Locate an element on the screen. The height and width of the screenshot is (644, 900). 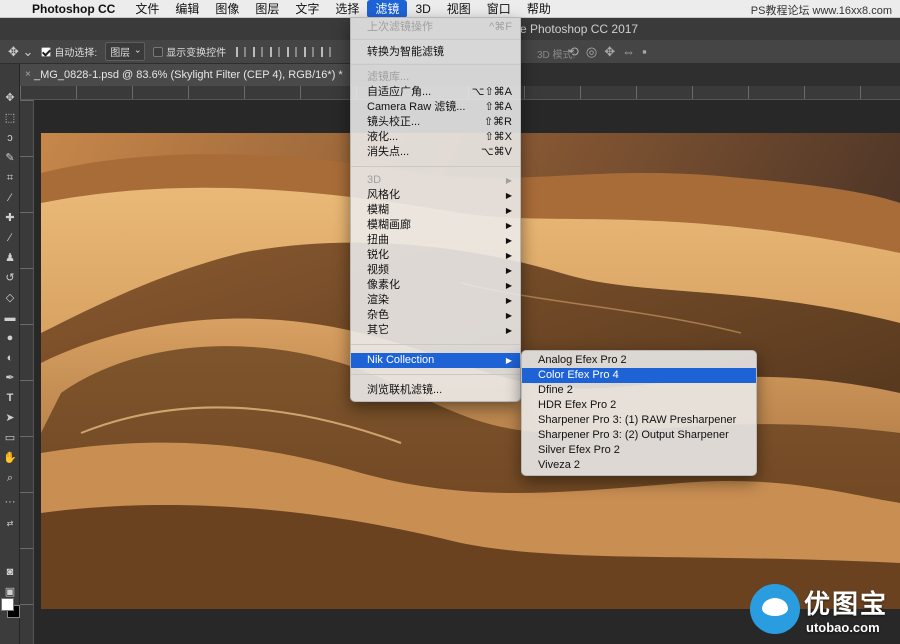
3d-pan-icon: ✥ is located at coordinates (609, 52).